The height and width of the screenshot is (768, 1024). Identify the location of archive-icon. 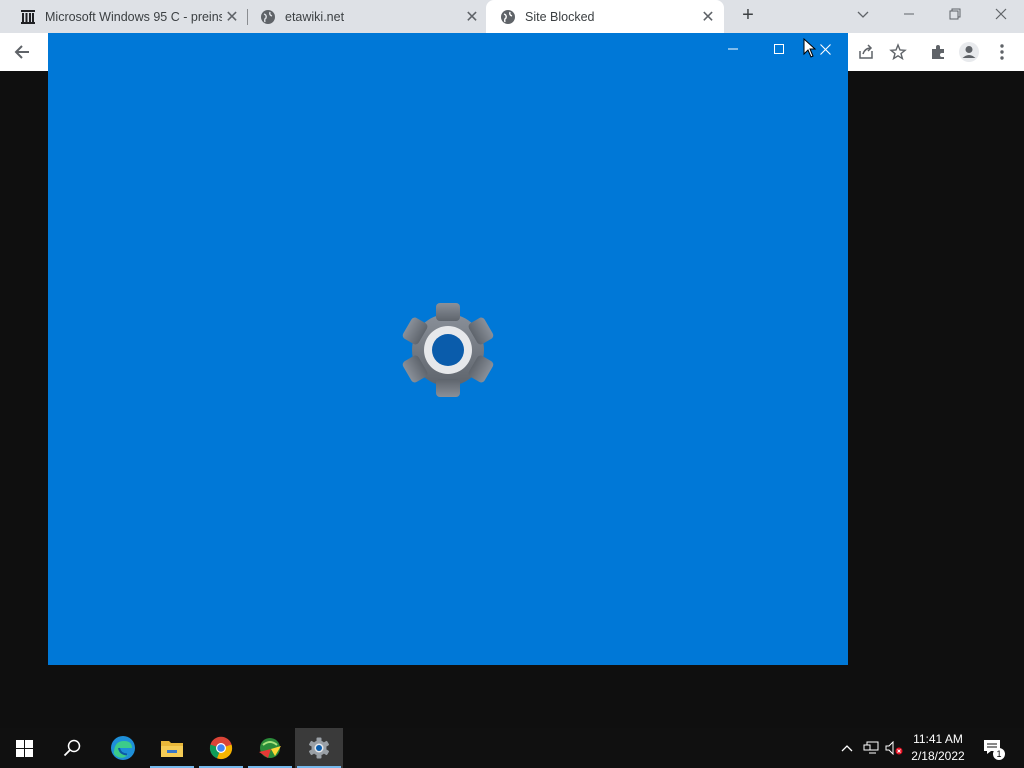
(28, 17).